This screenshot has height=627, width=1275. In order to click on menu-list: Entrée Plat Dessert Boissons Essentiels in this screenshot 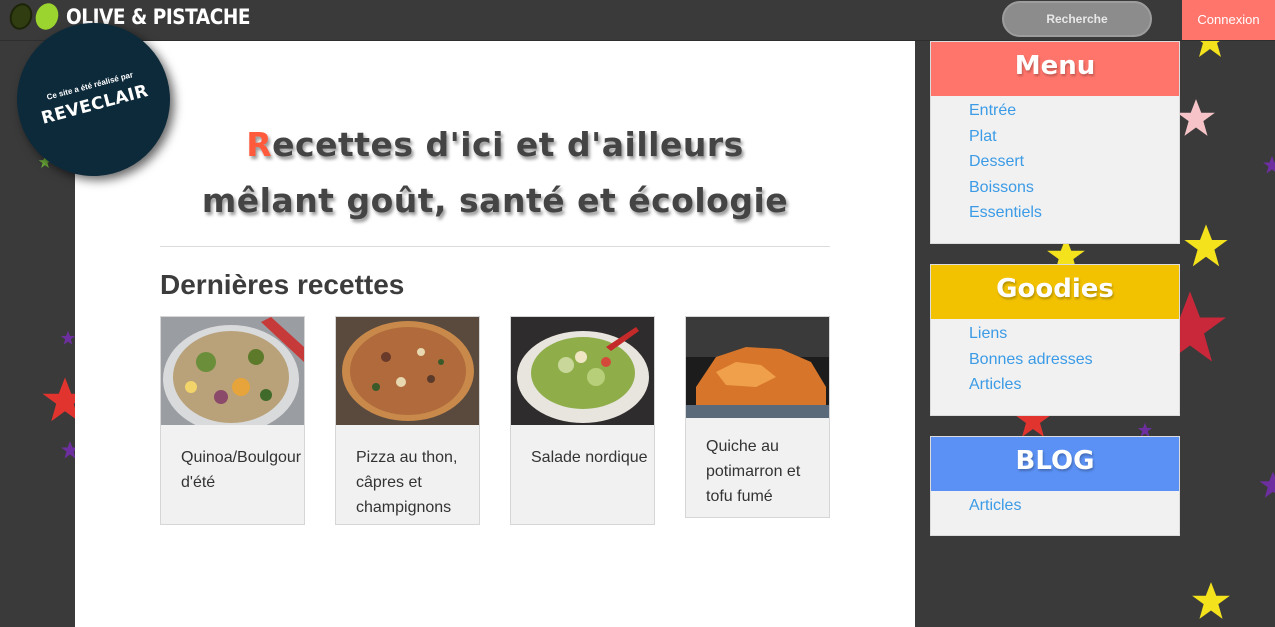, I will do `click(1055, 166)`.